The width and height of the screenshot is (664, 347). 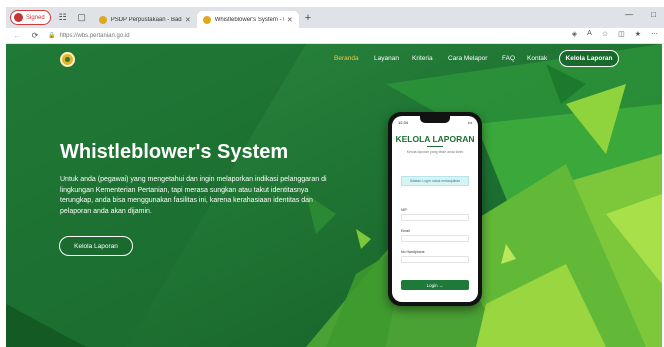 I want to click on window-controls: — □, so click(x=640, y=14).